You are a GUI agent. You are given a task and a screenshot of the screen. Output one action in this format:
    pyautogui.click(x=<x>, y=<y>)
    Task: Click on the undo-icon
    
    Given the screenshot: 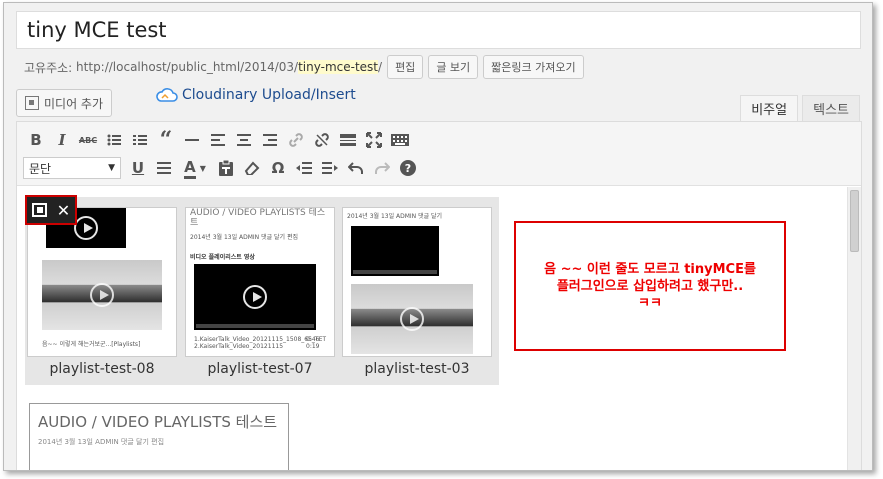 What is the action you would take?
    pyautogui.click(x=356, y=168)
    